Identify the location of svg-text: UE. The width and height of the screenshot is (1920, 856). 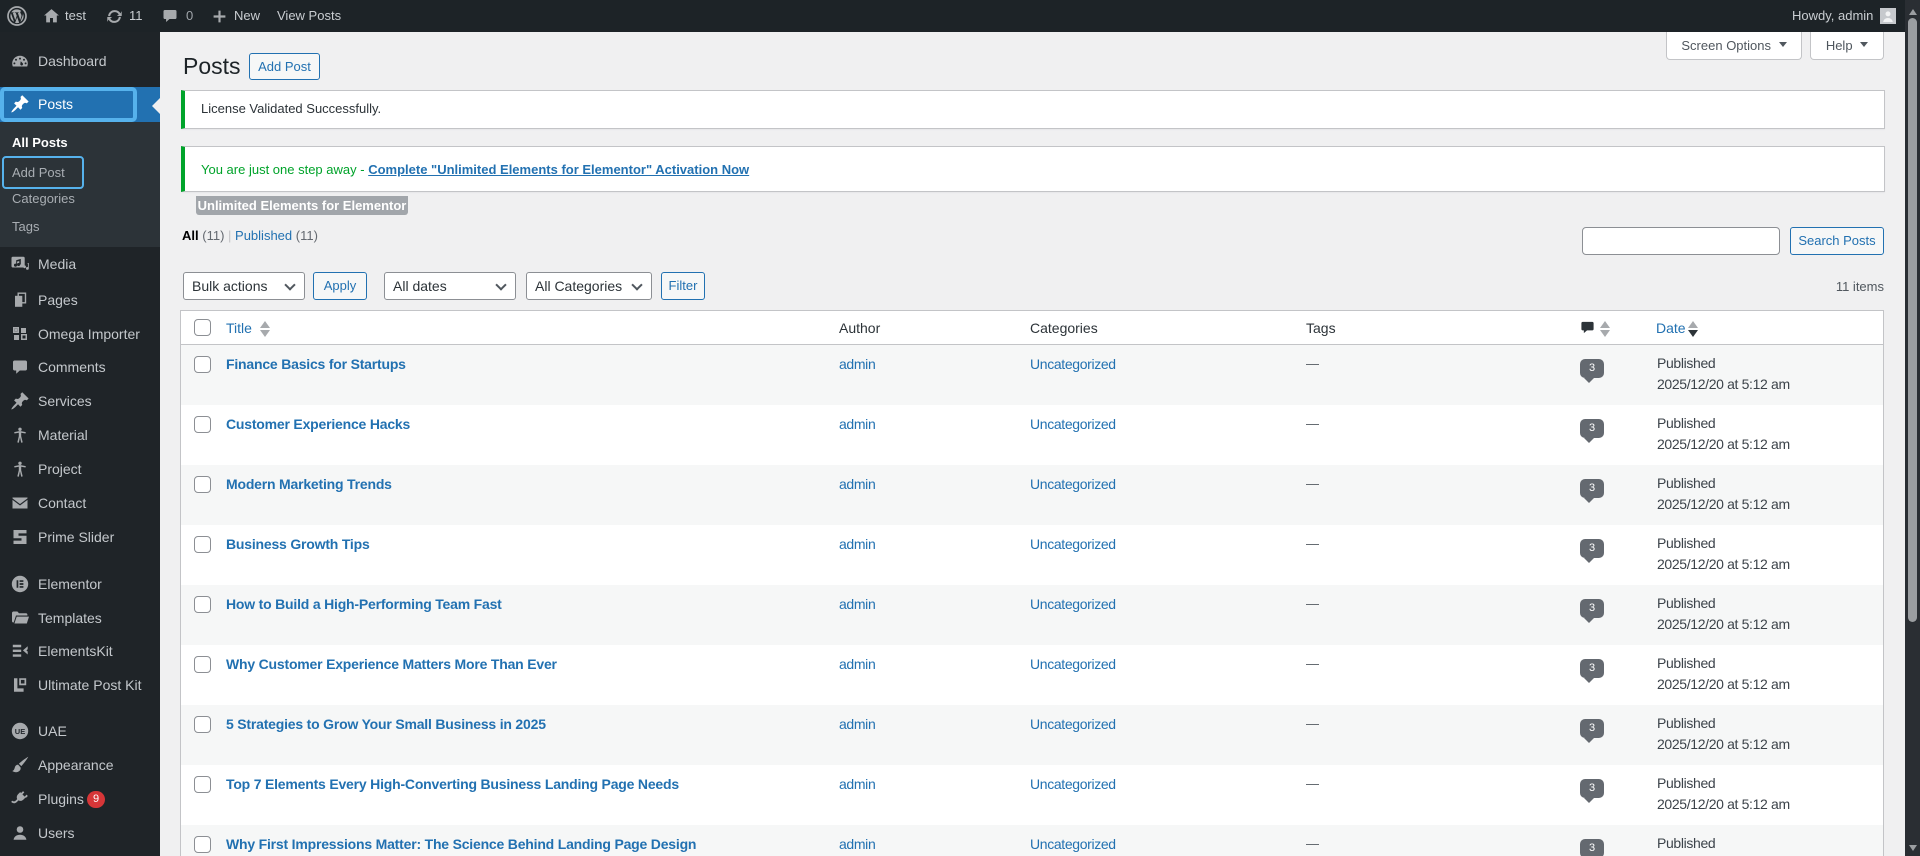
(20, 731).